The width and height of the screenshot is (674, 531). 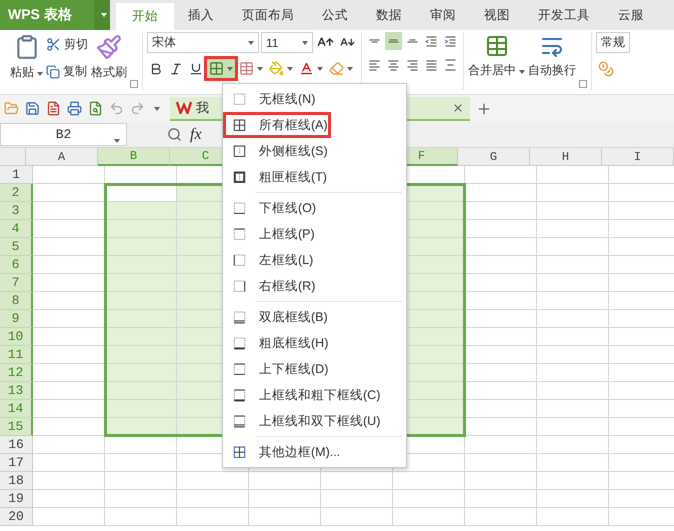 What do you see at coordinates (134, 84) in the screenshot?
I see `launcher-icon` at bounding box center [134, 84].